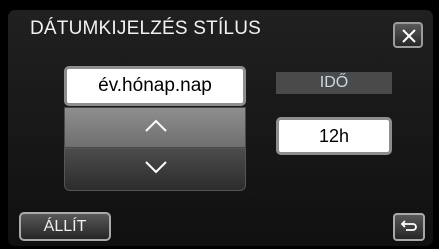 The width and height of the screenshot is (439, 249). I want to click on up-button, so click(155, 127).